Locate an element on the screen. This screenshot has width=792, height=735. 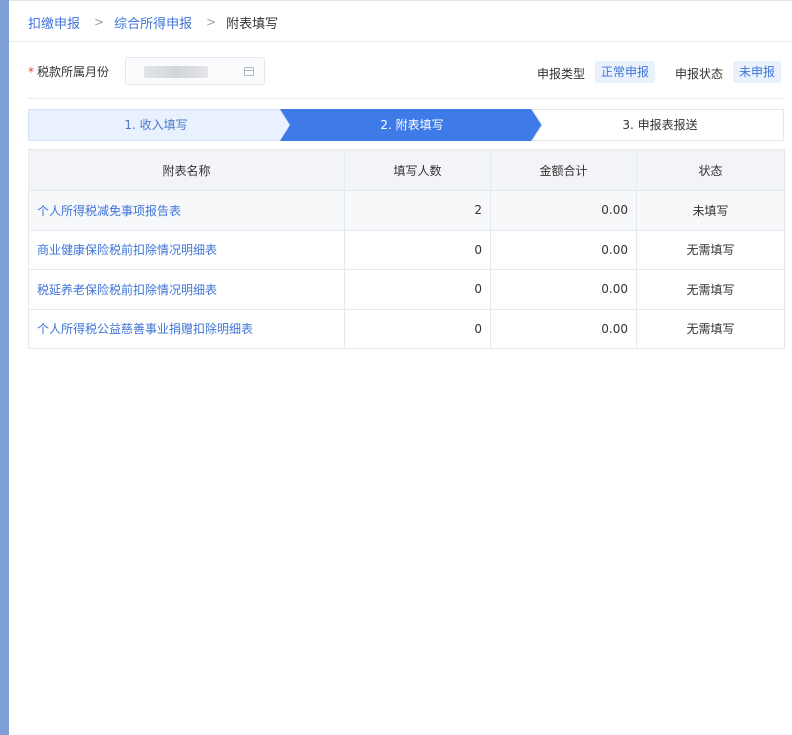
filter-divider is located at coordinates (406, 98).